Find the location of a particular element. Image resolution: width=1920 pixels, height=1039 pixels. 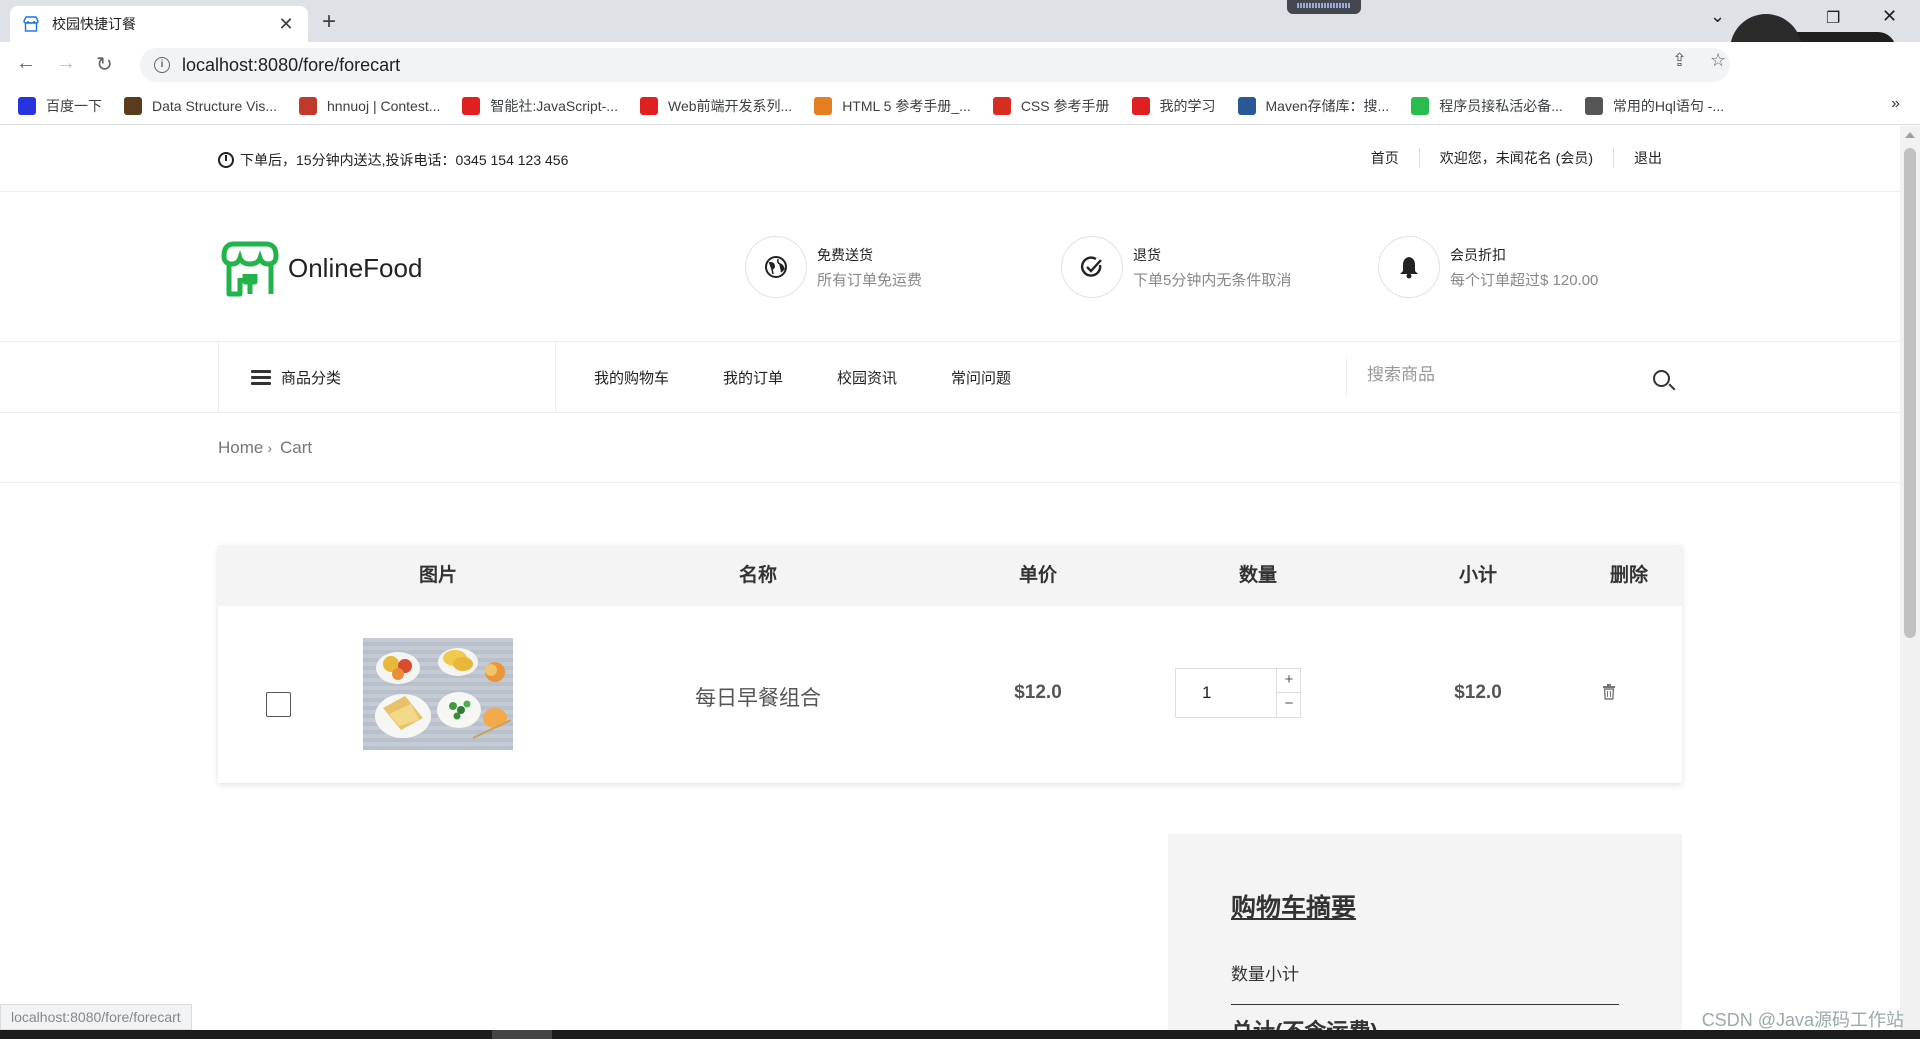

delivery-notice: 下单后，15分钟内送达,投诉电话：0345 154 123 456 is located at coordinates (393, 160).